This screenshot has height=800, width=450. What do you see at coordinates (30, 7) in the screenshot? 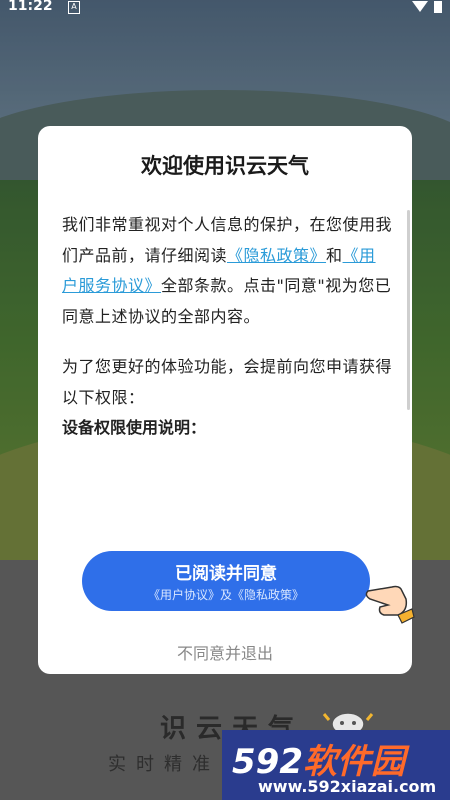
I see `status-time: 11:22` at bounding box center [30, 7].